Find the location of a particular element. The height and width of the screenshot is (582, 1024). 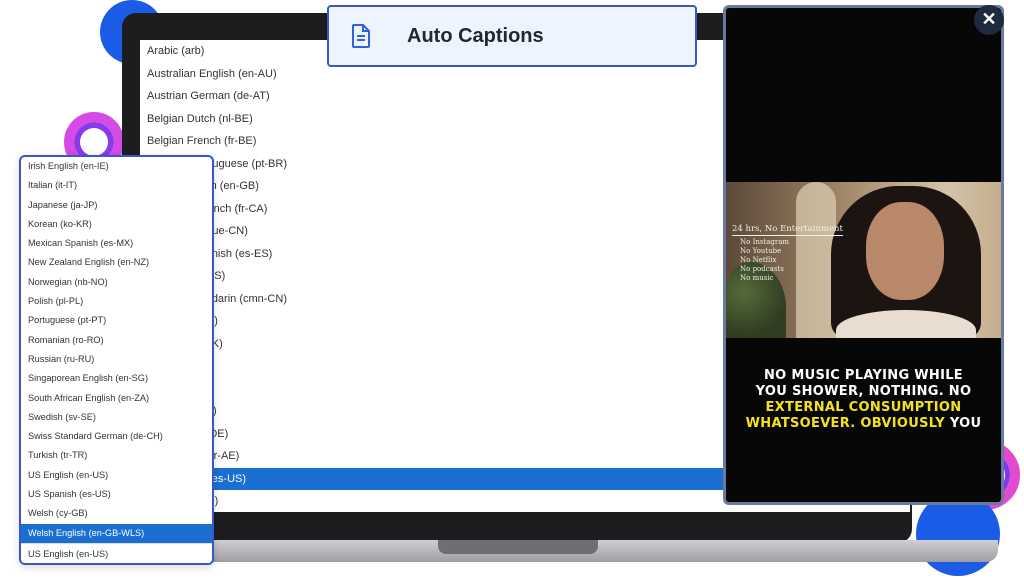

document-icon is located at coordinates (361, 36).